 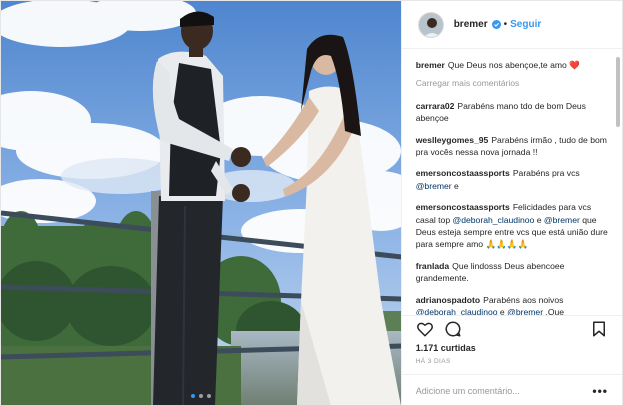 I want to click on load-more-comments-link: Carregar mais comentários, so click(x=513, y=83).